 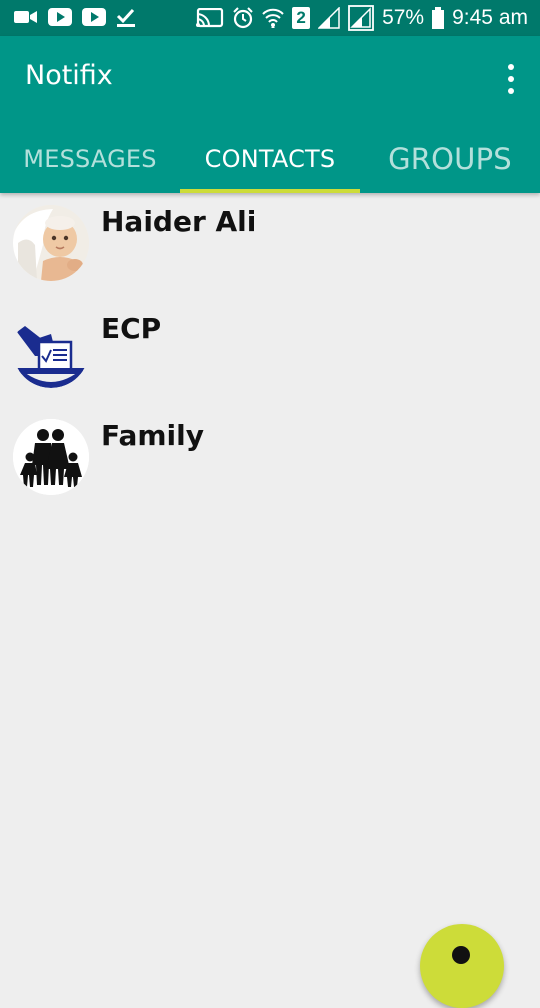 What do you see at coordinates (90, 158) in the screenshot?
I see `tab-messages: MESSAGES` at bounding box center [90, 158].